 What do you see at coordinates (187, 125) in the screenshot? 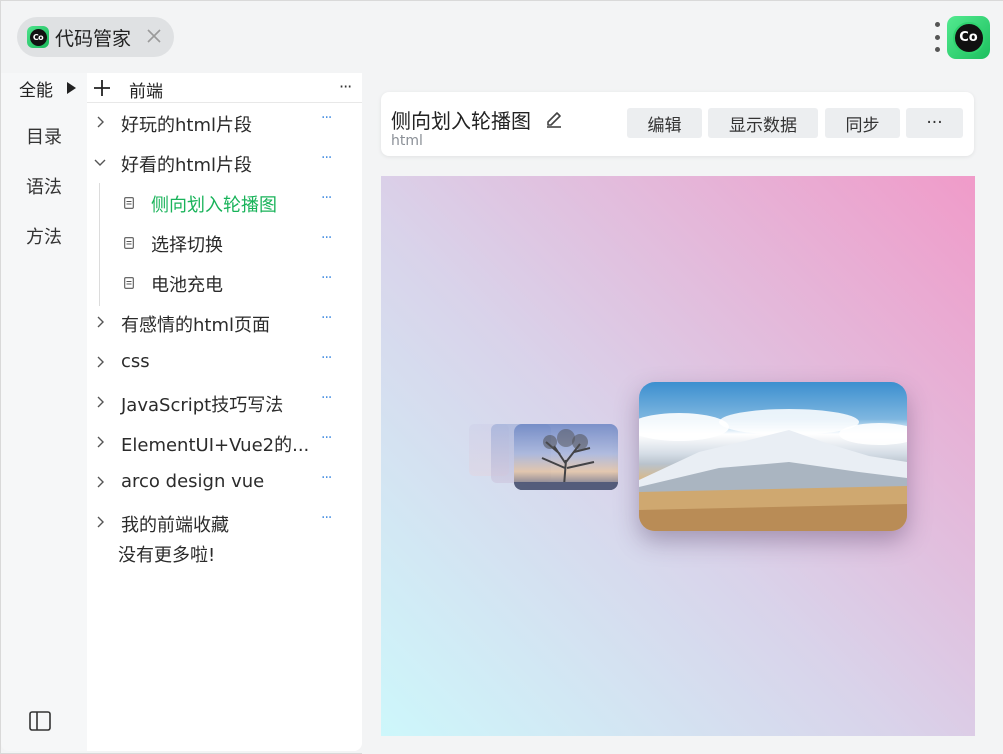
I see `tree-node-label: 好玩的html片段` at bounding box center [187, 125].